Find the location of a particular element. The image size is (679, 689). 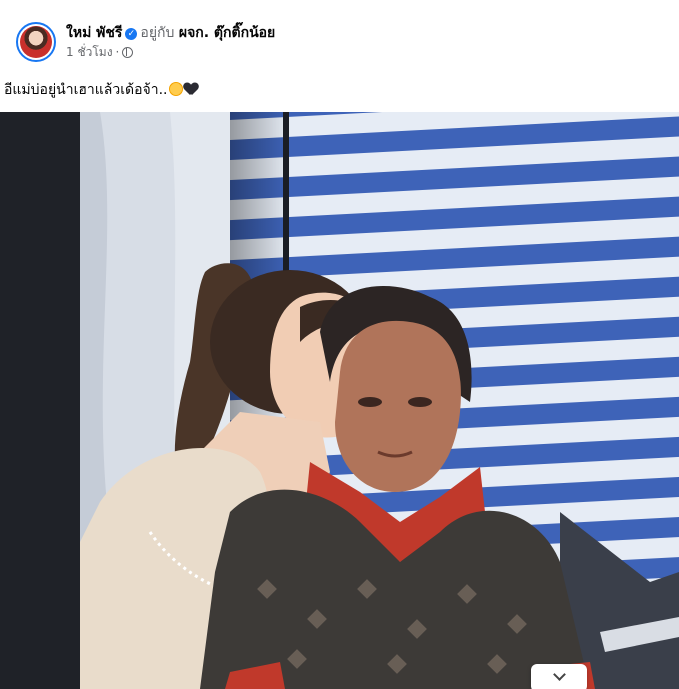

post-caption: อีแม่บ่อยู่นำเฮาแล้วเด้อจ้า.. is located at coordinates (101, 90).